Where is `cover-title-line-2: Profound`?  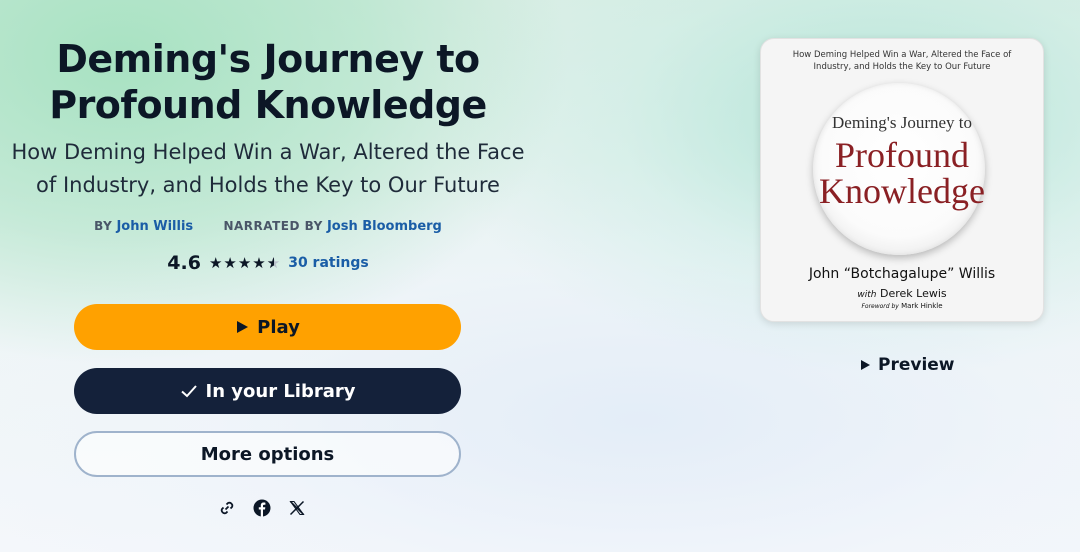
cover-title-line-2: Profound is located at coordinates (902, 155).